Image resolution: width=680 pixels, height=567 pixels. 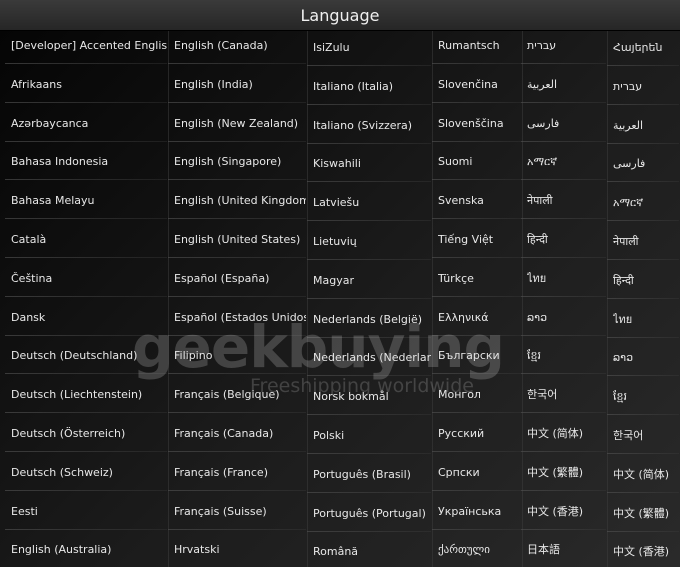 What do you see at coordinates (89, 512) in the screenshot?
I see `language-option: Eesti` at bounding box center [89, 512].